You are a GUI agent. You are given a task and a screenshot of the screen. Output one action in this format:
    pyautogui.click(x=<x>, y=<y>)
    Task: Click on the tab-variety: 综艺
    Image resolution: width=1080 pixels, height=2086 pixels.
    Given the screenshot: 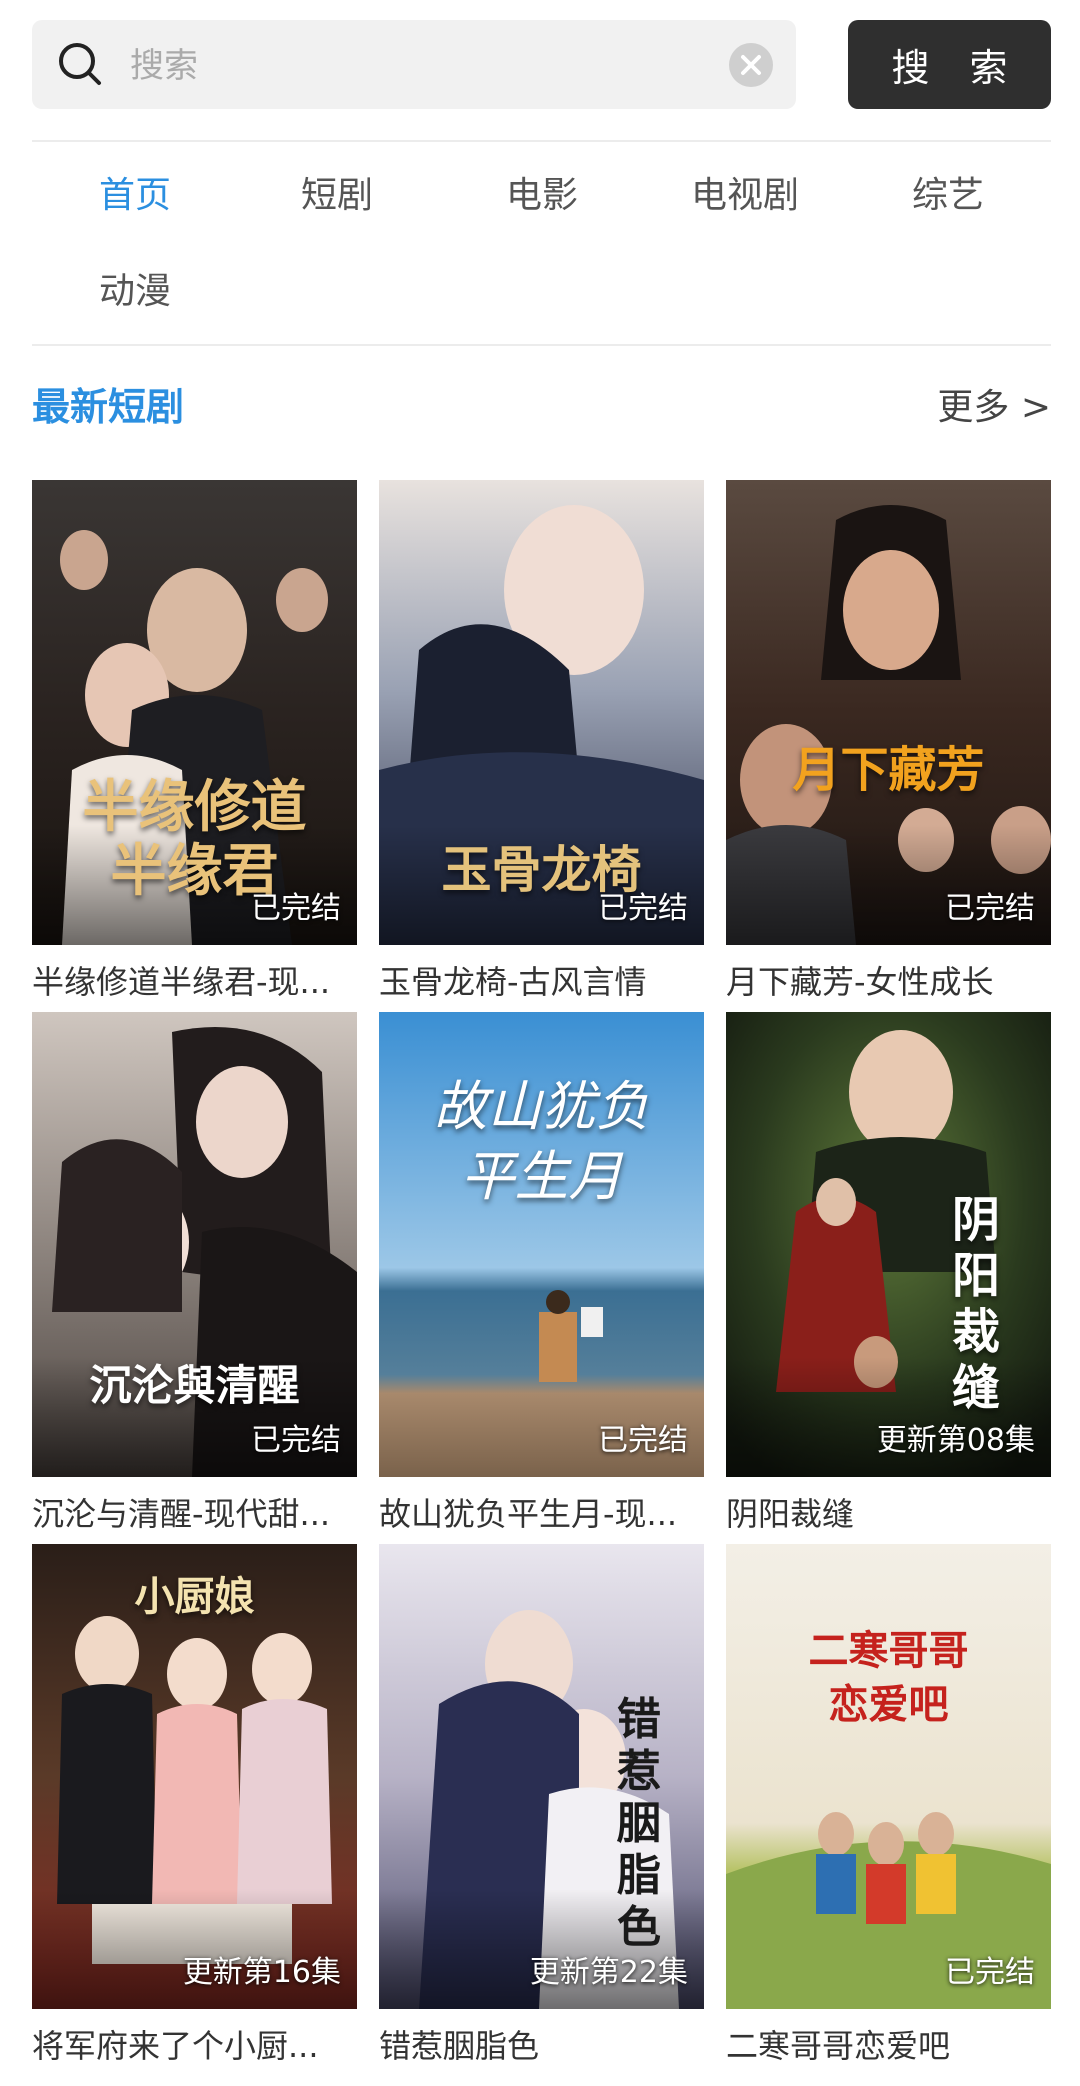 What is the action you would take?
    pyautogui.click(x=948, y=192)
    